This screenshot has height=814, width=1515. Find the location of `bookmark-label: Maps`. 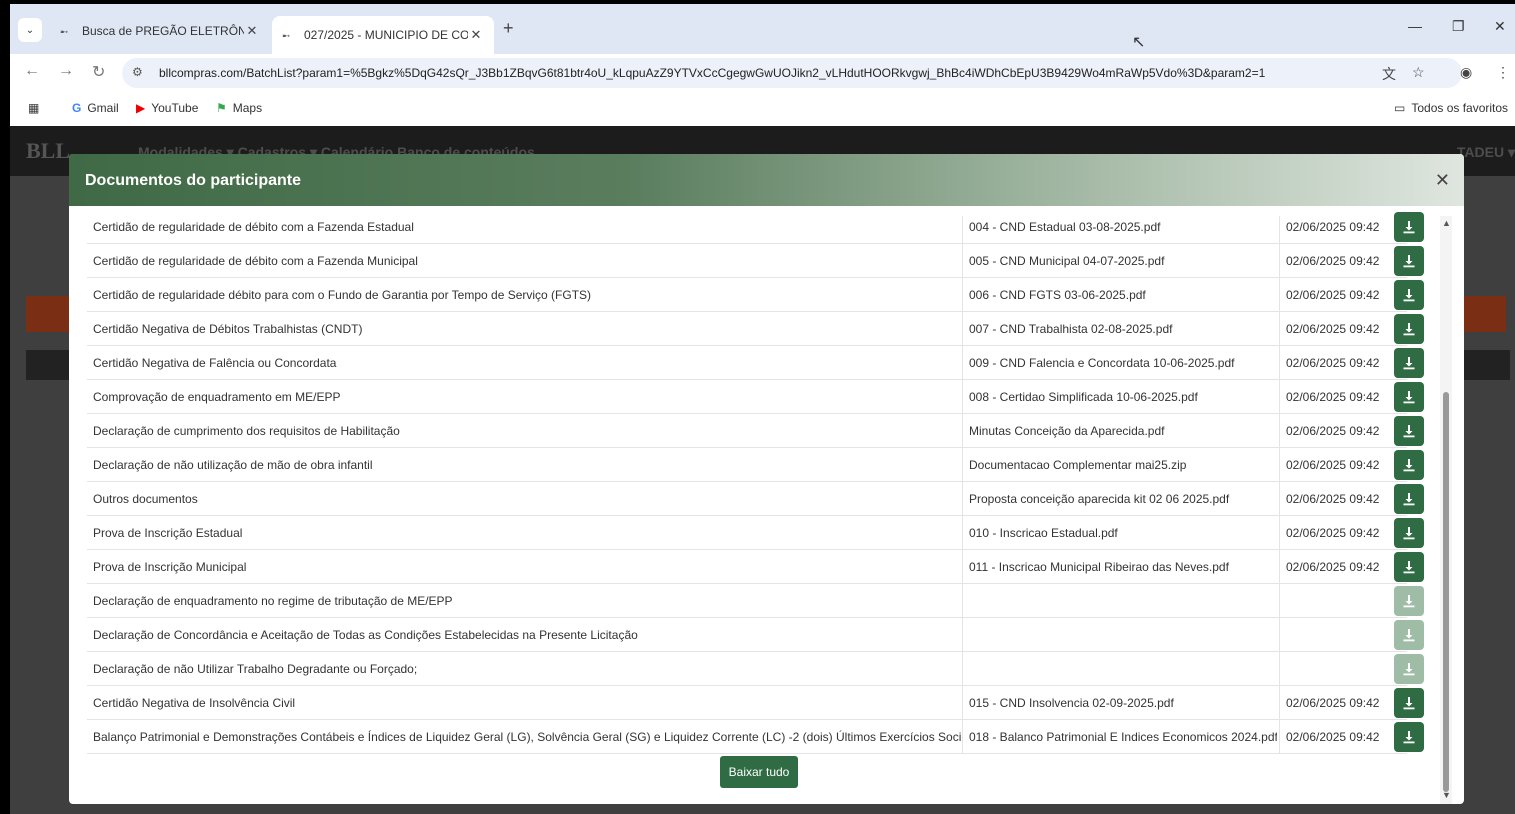

bookmark-label: Maps is located at coordinates (247, 108).